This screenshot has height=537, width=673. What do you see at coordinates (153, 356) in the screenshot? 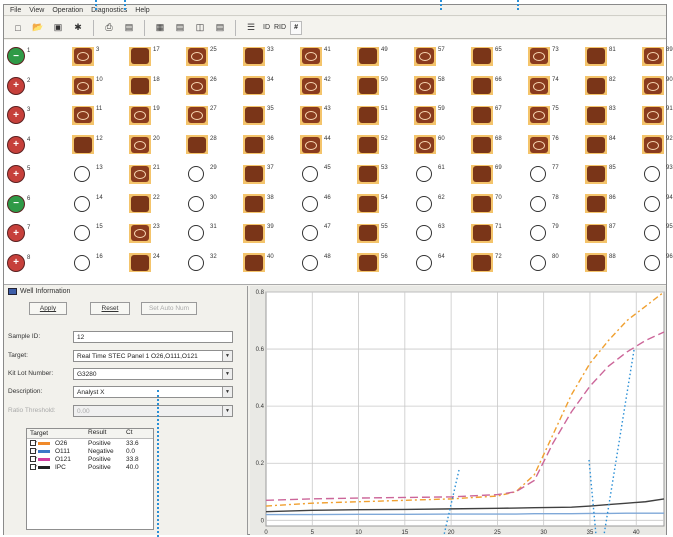
I see `target-select: Real Time STEC Panel 1 O26,O111,O121 ▼` at bounding box center [153, 356].